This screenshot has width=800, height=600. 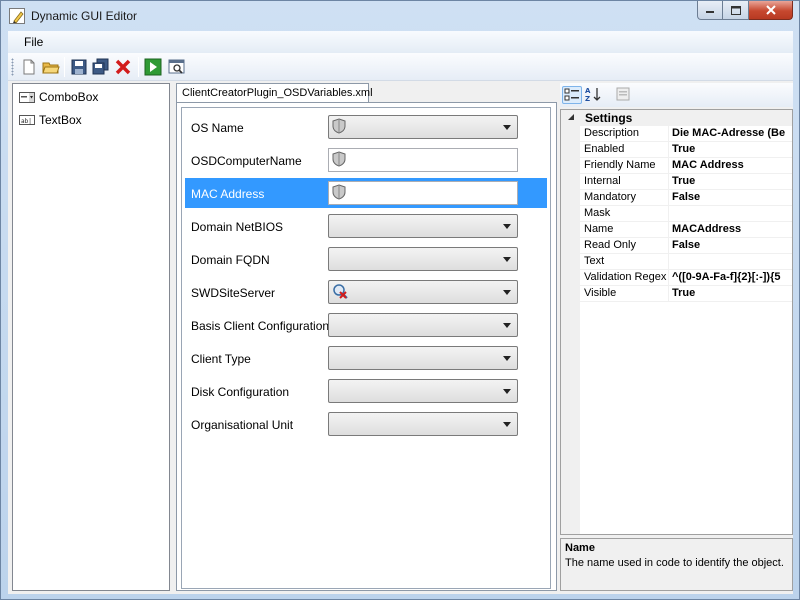 What do you see at coordinates (153, 67) in the screenshot?
I see `run-button` at bounding box center [153, 67].